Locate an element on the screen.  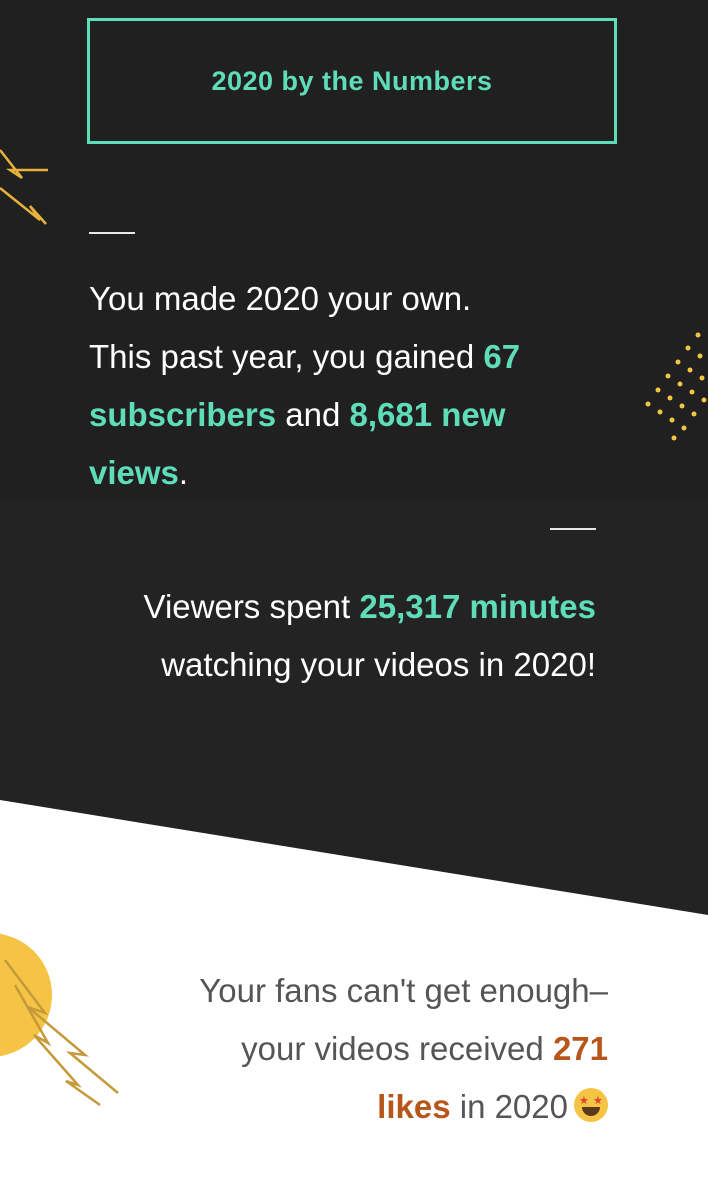
page-title: 2020 by the Numbers is located at coordinates (352, 80).